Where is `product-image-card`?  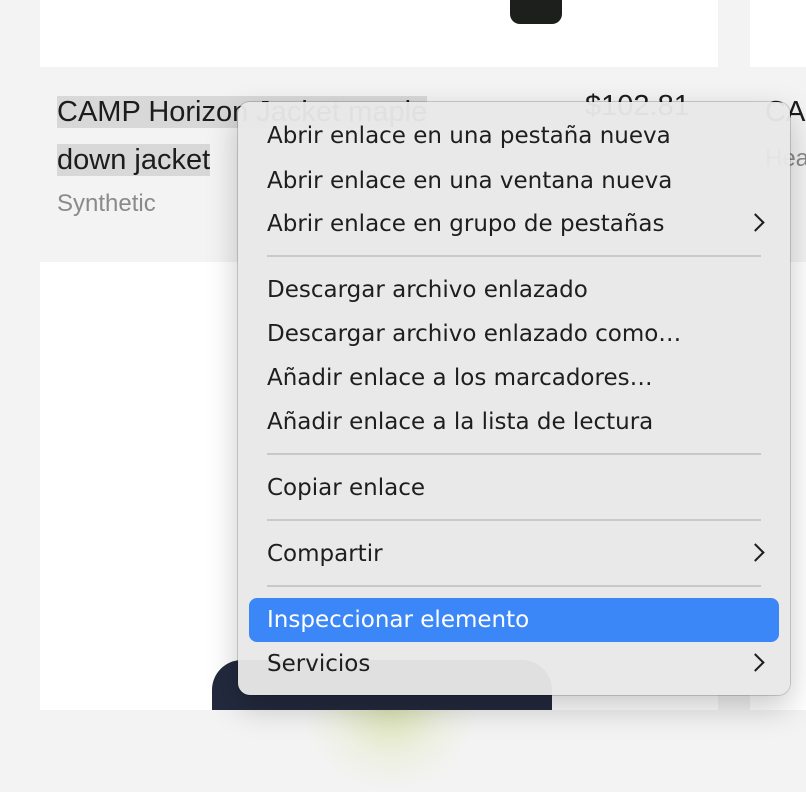 product-image-card is located at coordinates (379, 33).